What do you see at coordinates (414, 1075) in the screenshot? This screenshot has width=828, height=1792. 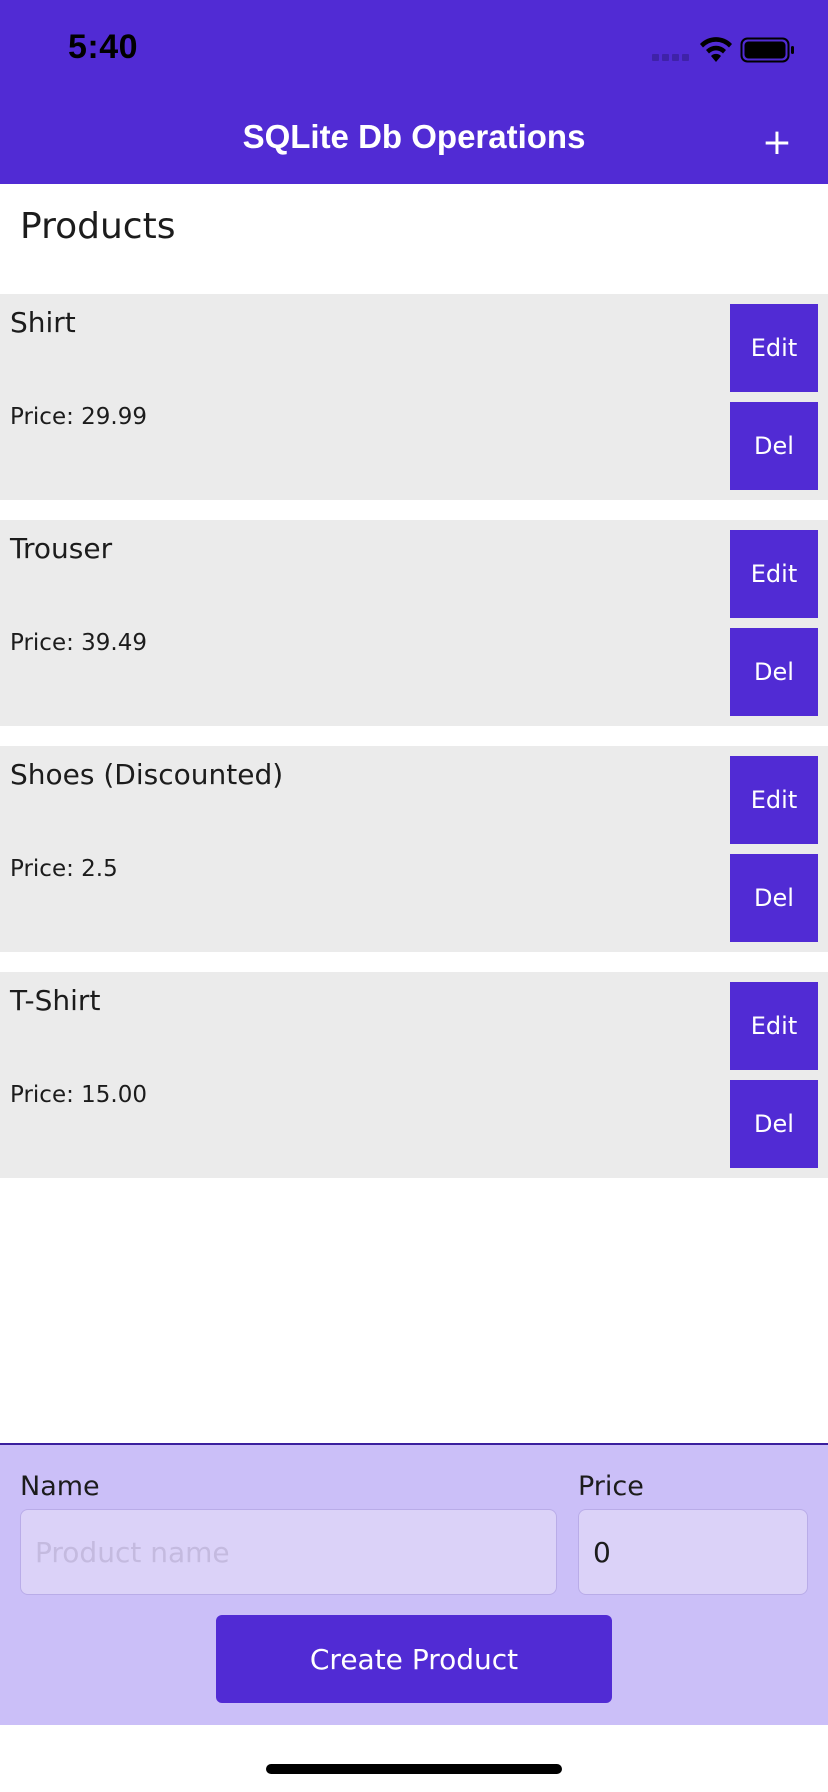 I see `product-row: T-Shirt Price: 15.00 Edit Del` at bounding box center [414, 1075].